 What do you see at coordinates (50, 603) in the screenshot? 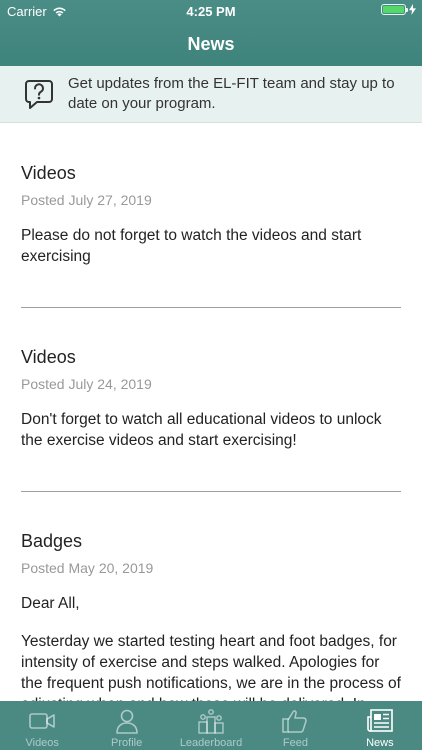
I see `post-paragraph: Dear All,` at bounding box center [50, 603].